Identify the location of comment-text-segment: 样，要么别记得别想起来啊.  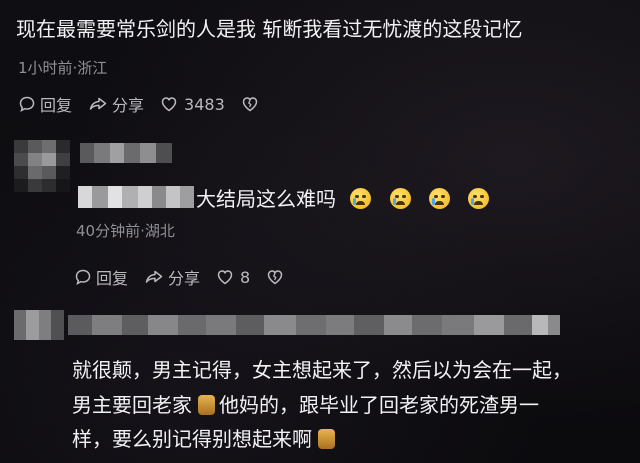
(192, 439).